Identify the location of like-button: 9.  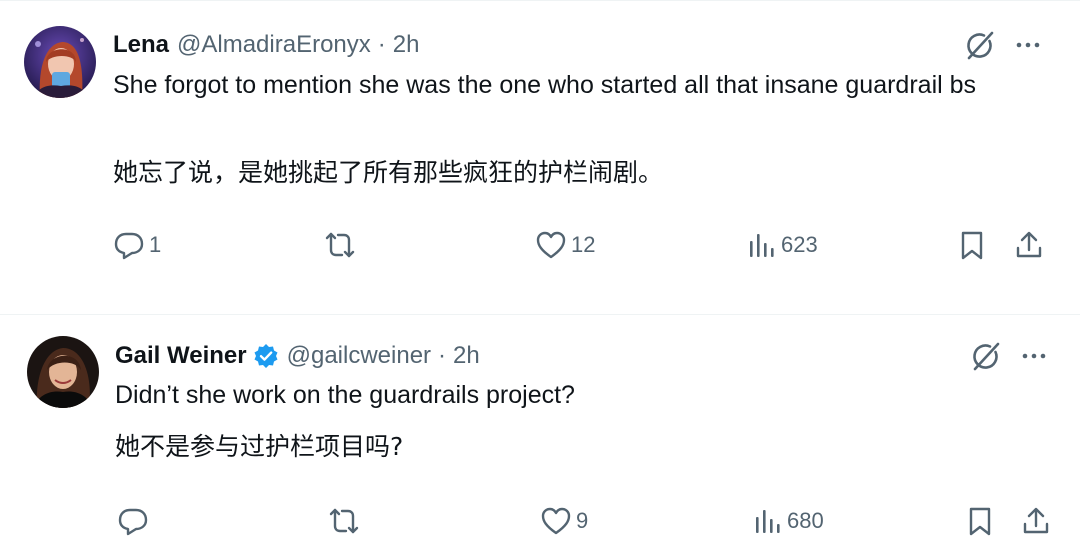
(564, 521).